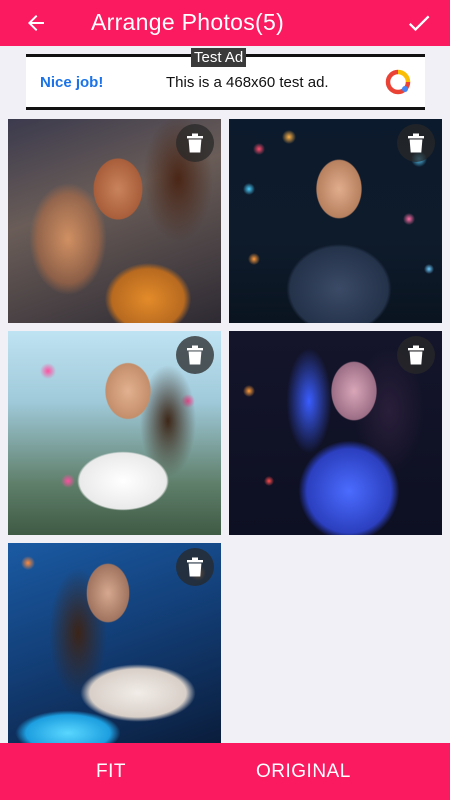 The image size is (450, 800). I want to click on back-button, so click(36, 23).